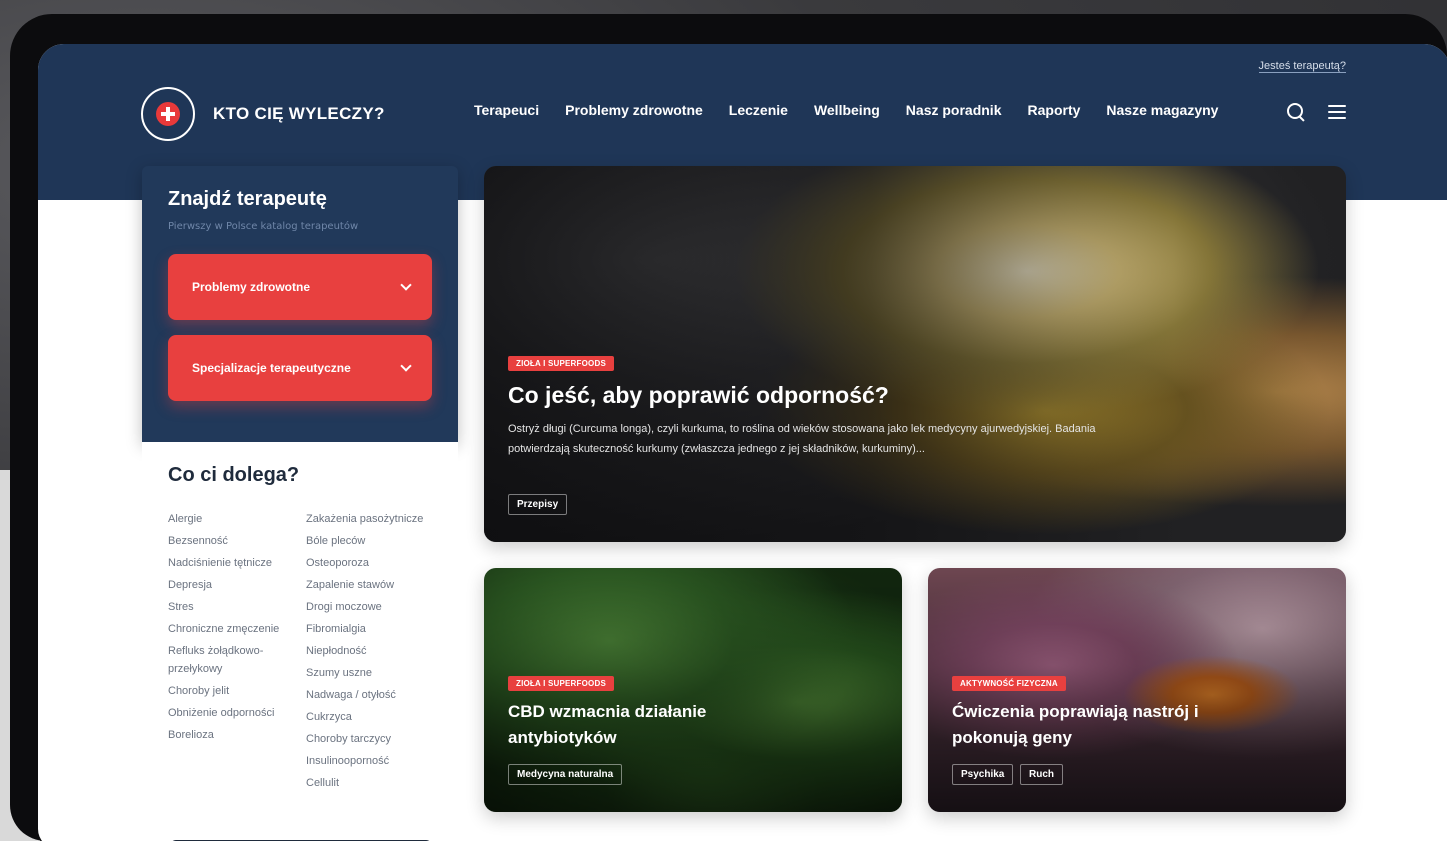 This screenshot has width=1447, height=841. I want to click on article-title-line: Ćwiczenia poprawiają nastrój i, so click(1075, 712).